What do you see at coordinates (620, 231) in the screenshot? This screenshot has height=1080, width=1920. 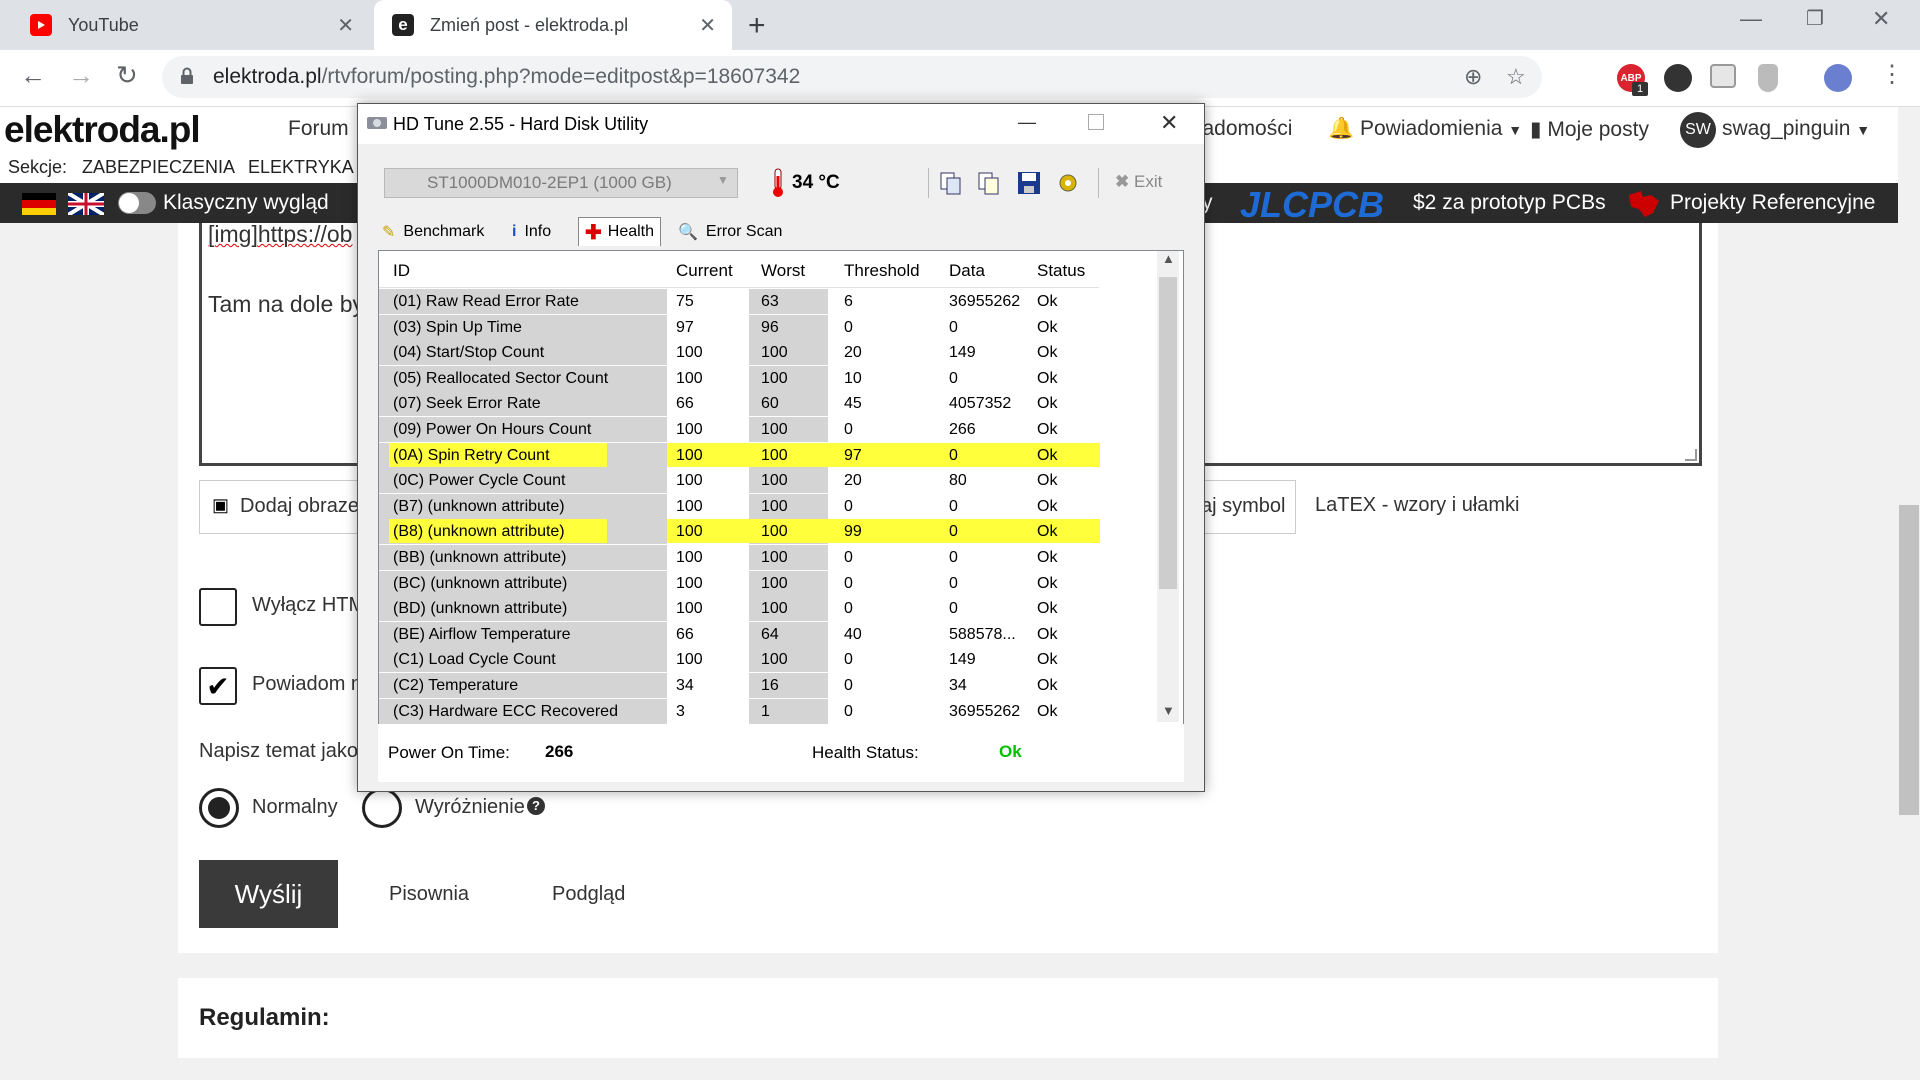 I see `tab-health: ✚ Health` at bounding box center [620, 231].